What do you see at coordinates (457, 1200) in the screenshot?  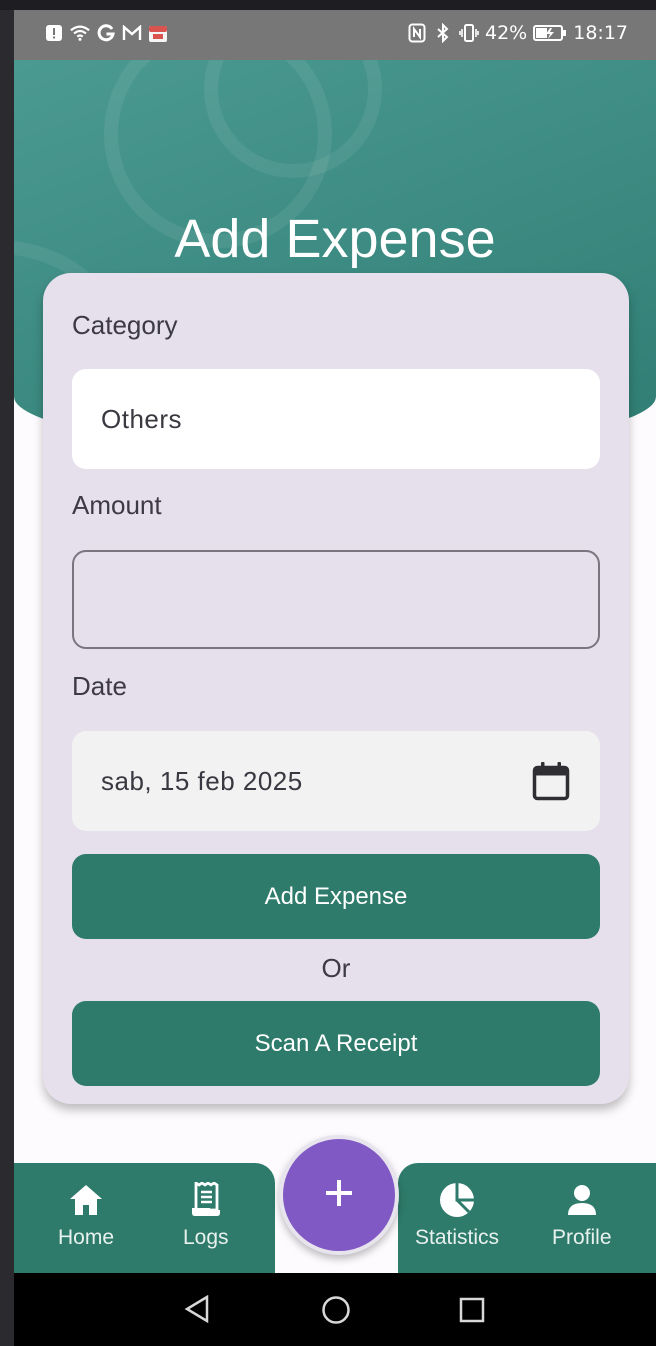 I see `pie-chart-icon` at bounding box center [457, 1200].